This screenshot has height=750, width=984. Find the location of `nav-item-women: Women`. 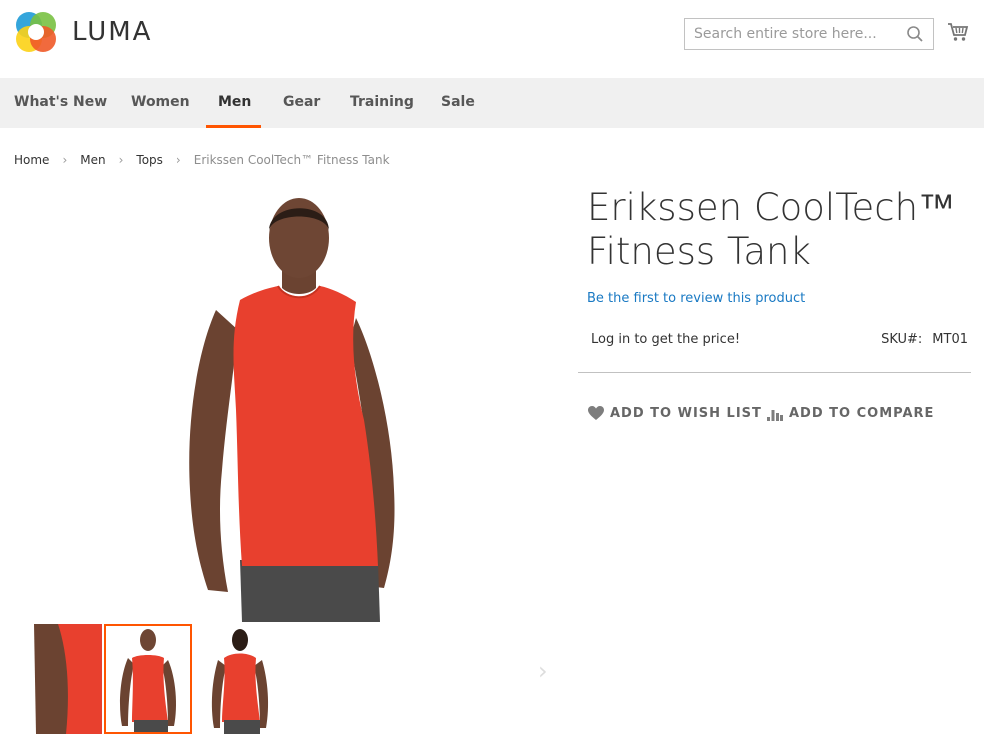

nav-item-women: Women is located at coordinates (160, 103).